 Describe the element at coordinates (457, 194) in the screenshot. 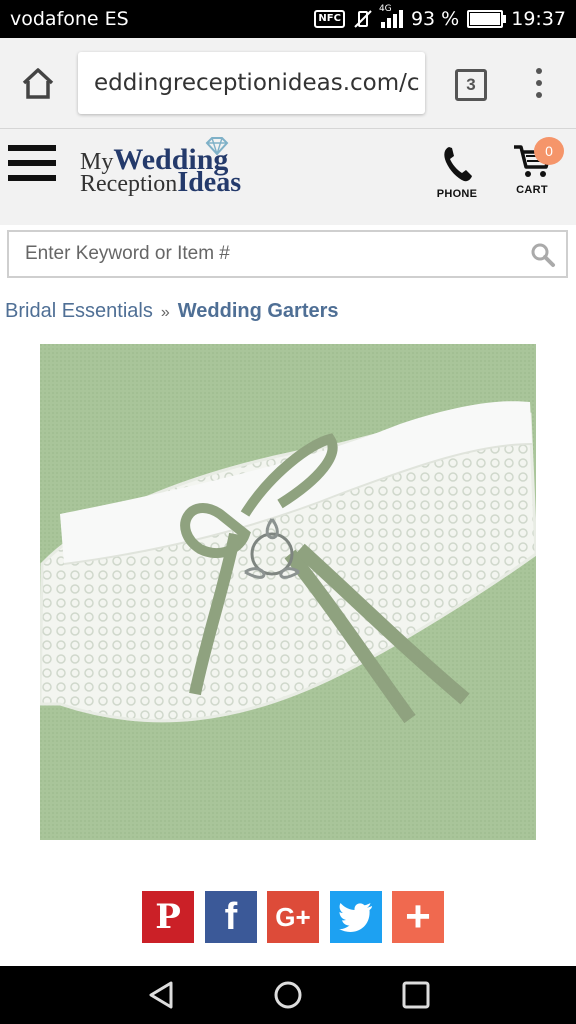

I see `phone-label: PHONE` at that location.